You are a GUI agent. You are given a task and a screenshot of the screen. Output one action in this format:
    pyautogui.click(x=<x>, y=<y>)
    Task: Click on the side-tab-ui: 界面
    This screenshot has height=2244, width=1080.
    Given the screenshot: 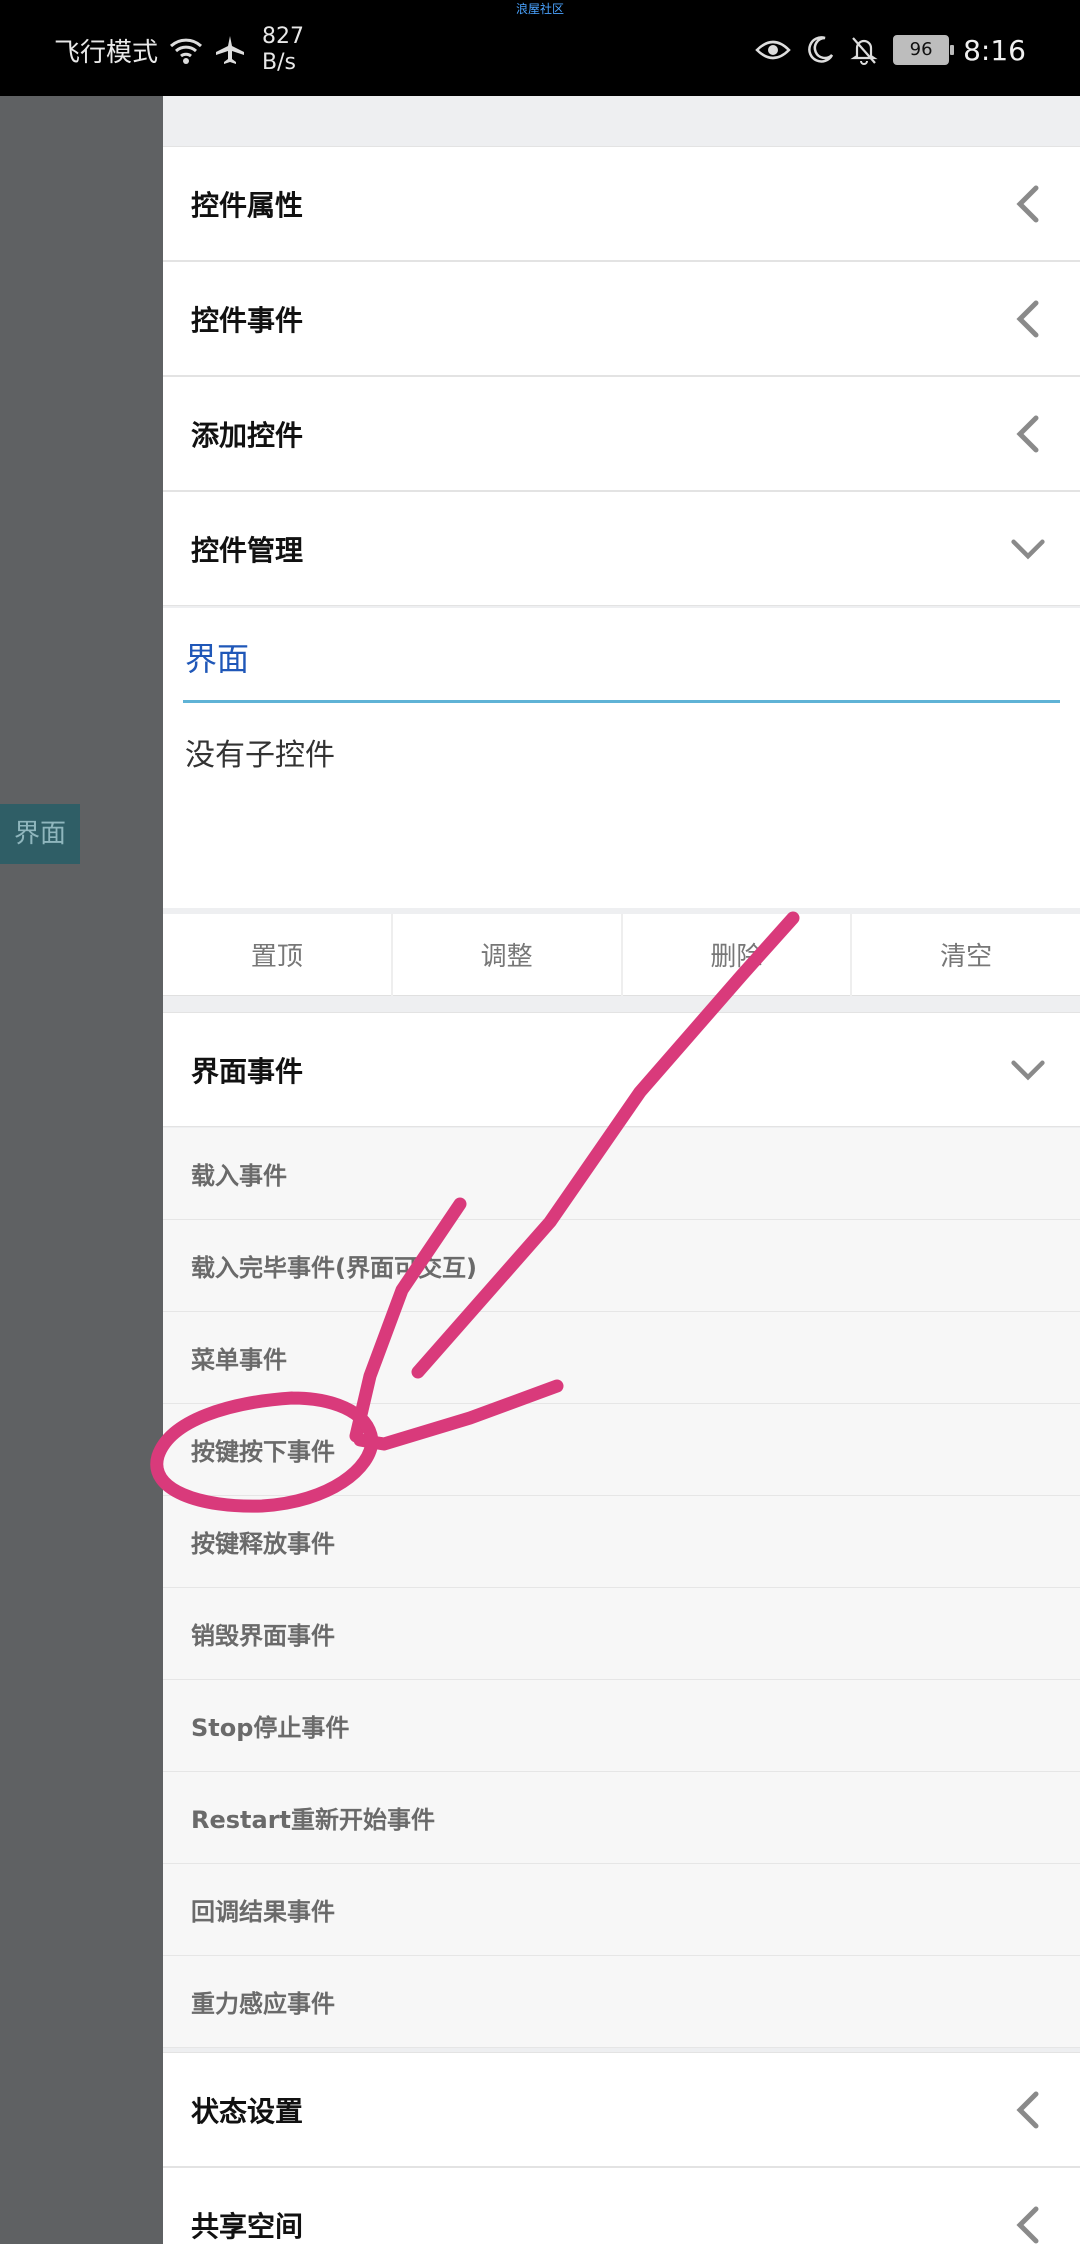 What is the action you would take?
    pyautogui.click(x=40, y=834)
    